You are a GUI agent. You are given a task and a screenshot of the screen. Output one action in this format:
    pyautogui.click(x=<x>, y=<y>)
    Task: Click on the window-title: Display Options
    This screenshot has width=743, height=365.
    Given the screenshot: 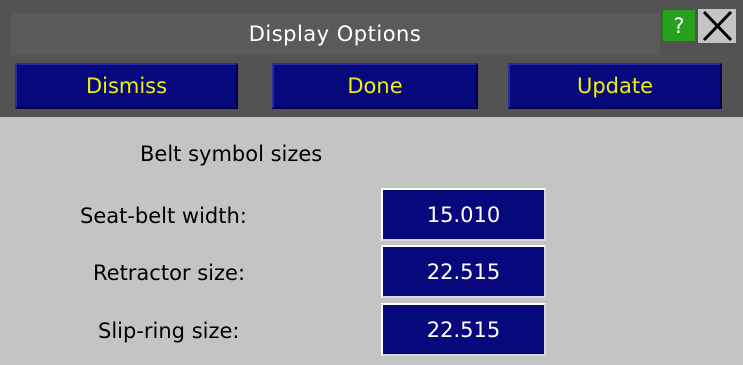 What is the action you would take?
    pyautogui.click(x=335, y=34)
    